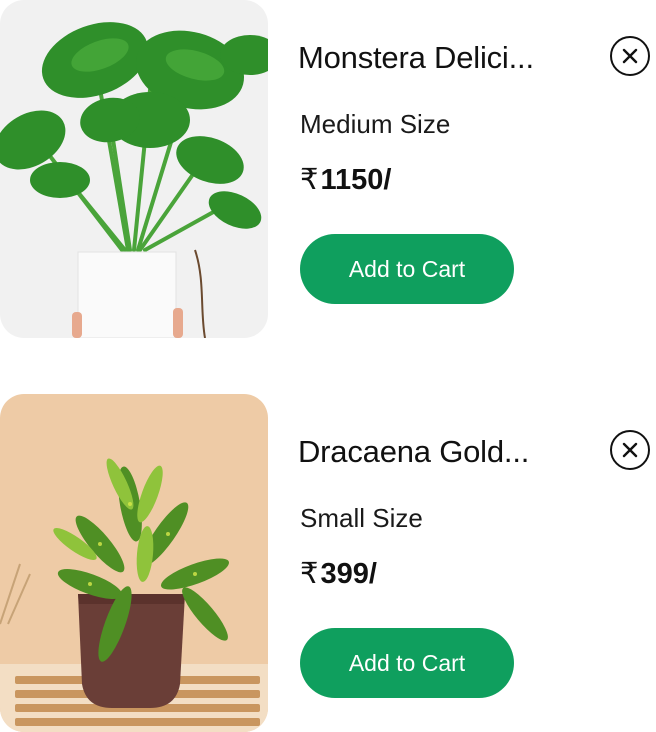  I want to click on price-value: 399/, so click(348, 574).